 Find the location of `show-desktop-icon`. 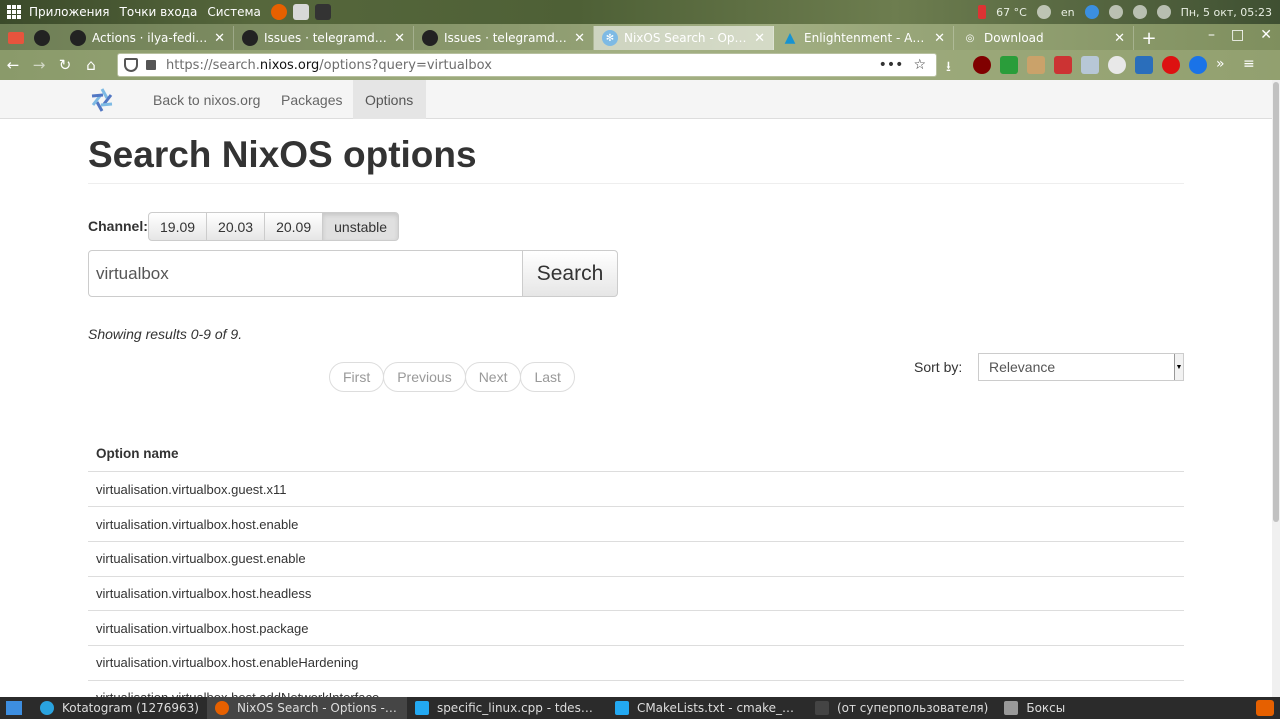

show-desktop-icon is located at coordinates (14, 708).